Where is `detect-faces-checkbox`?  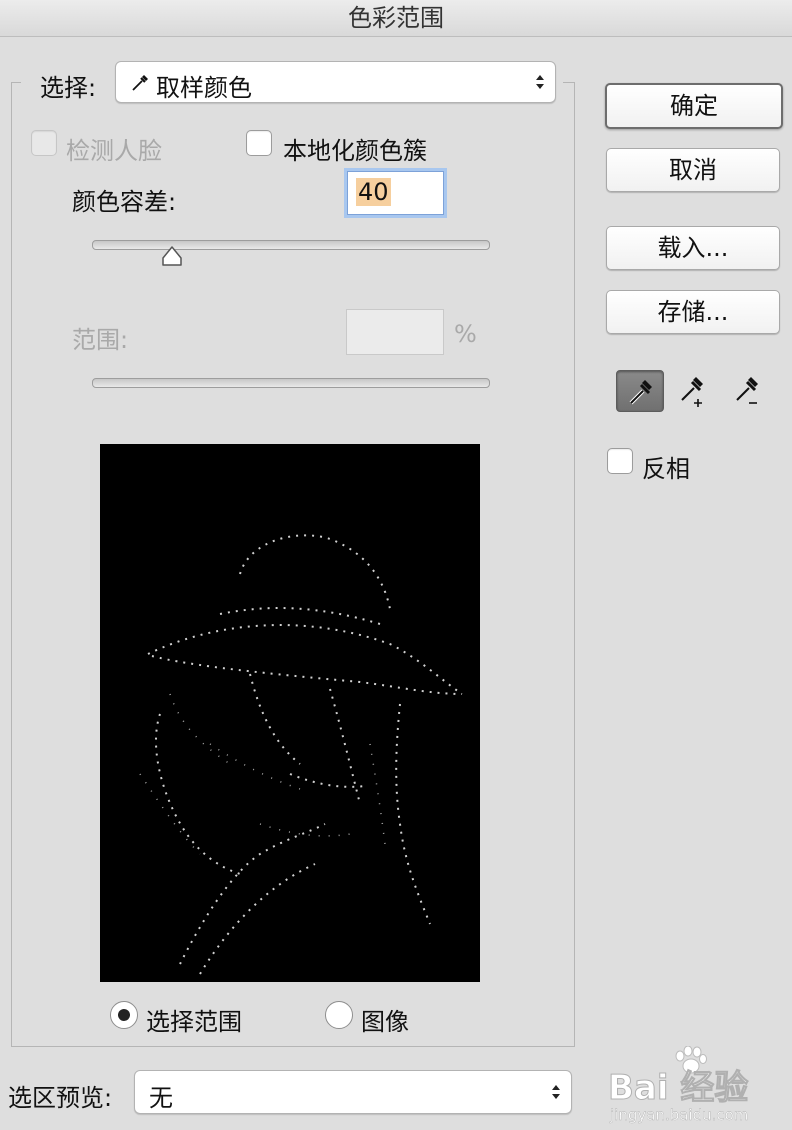 detect-faces-checkbox is located at coordinates (44, 143).